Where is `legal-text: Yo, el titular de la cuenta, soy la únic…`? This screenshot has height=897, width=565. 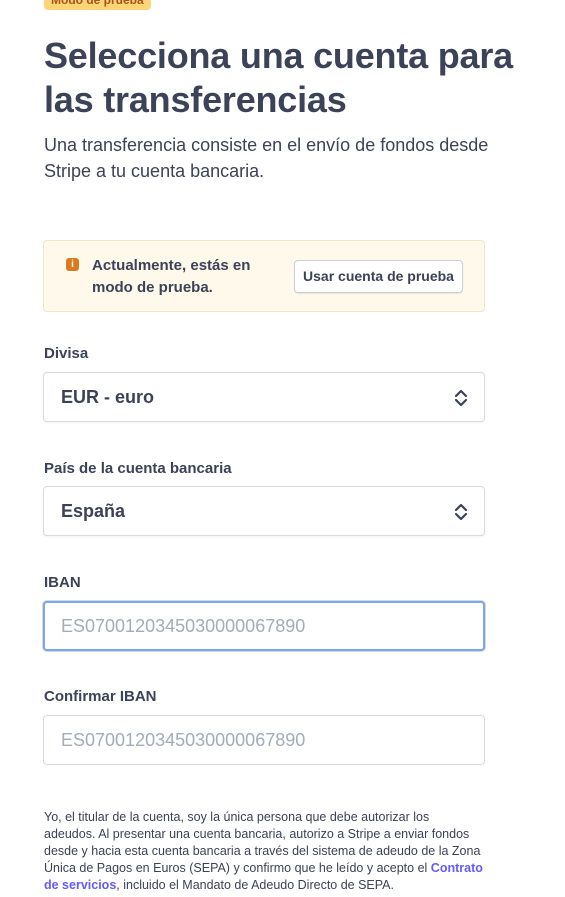 legal-text: Yo, el titular de la cuenta, soy la únic… is located at coordinates (264, 851).